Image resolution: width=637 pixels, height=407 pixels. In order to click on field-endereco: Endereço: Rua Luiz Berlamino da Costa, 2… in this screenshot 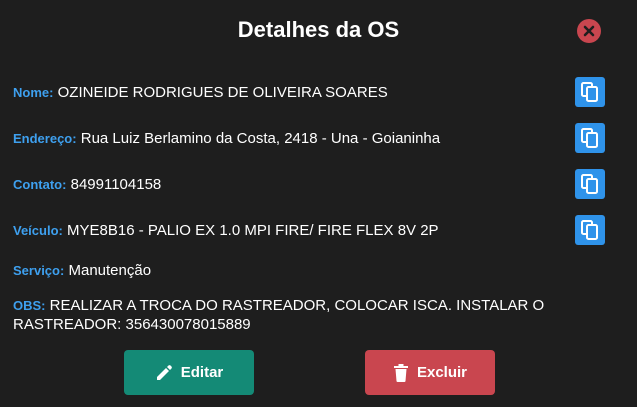, I will do `click(226, 138)`.